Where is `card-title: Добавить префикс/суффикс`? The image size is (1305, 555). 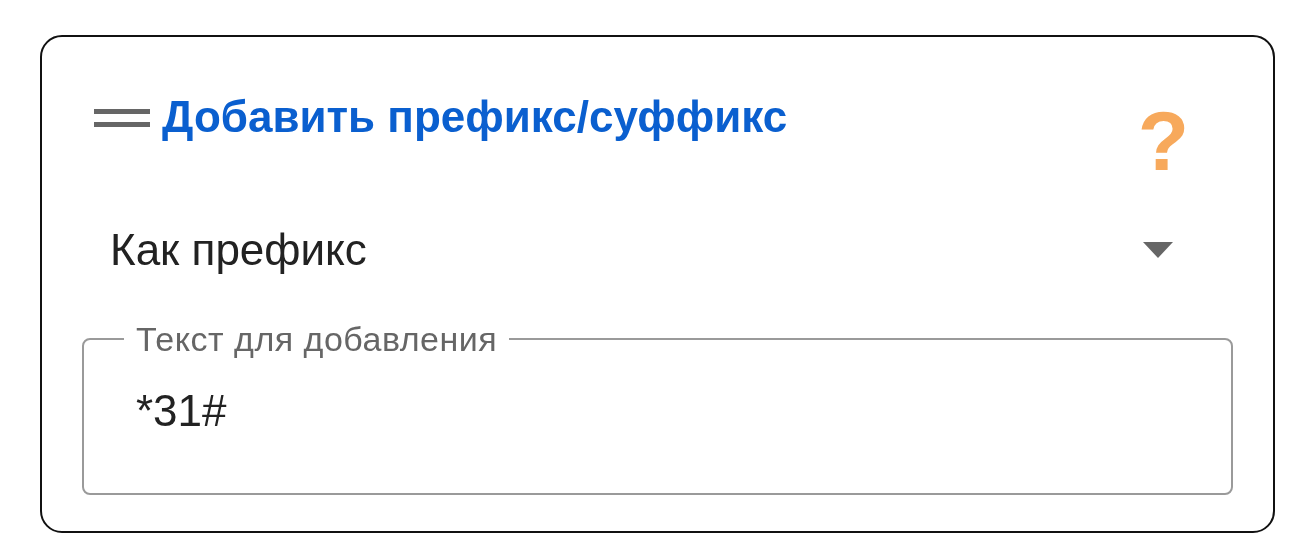
card-title: Добавить префикс/суффикс is located at coordinates (475, 117).